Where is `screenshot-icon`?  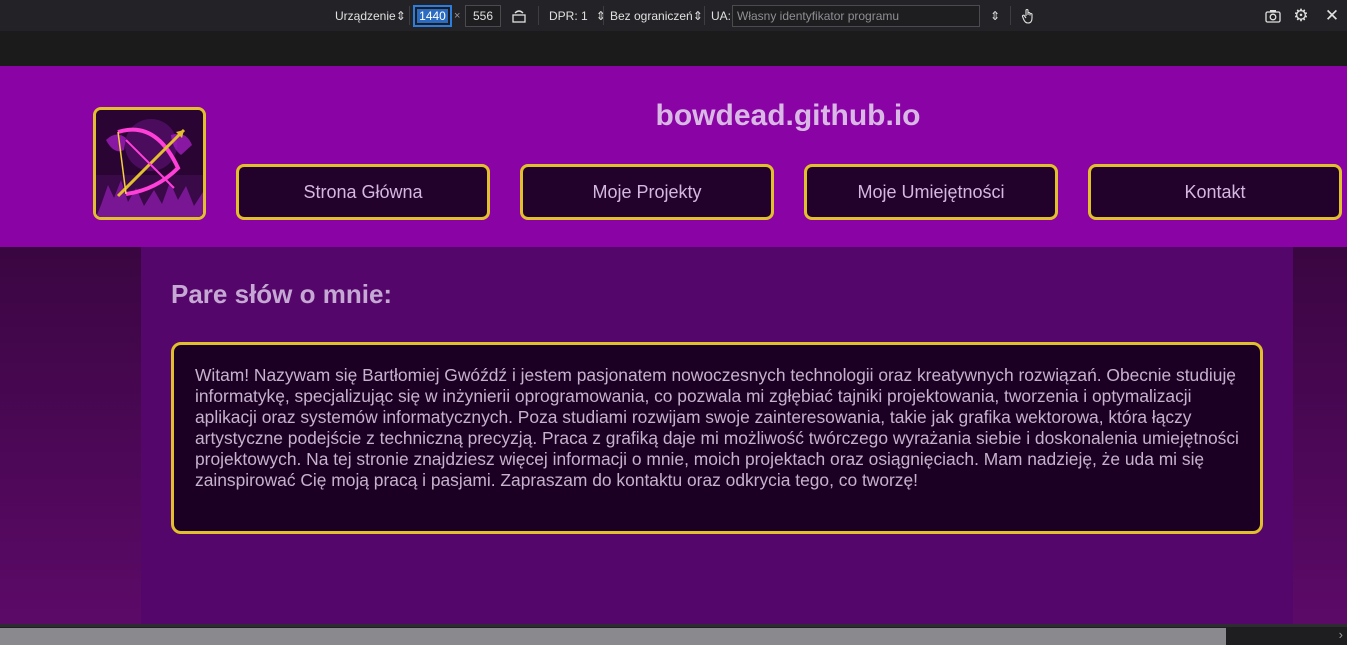 screenshot-icon is located at coordinates (1273, 16).